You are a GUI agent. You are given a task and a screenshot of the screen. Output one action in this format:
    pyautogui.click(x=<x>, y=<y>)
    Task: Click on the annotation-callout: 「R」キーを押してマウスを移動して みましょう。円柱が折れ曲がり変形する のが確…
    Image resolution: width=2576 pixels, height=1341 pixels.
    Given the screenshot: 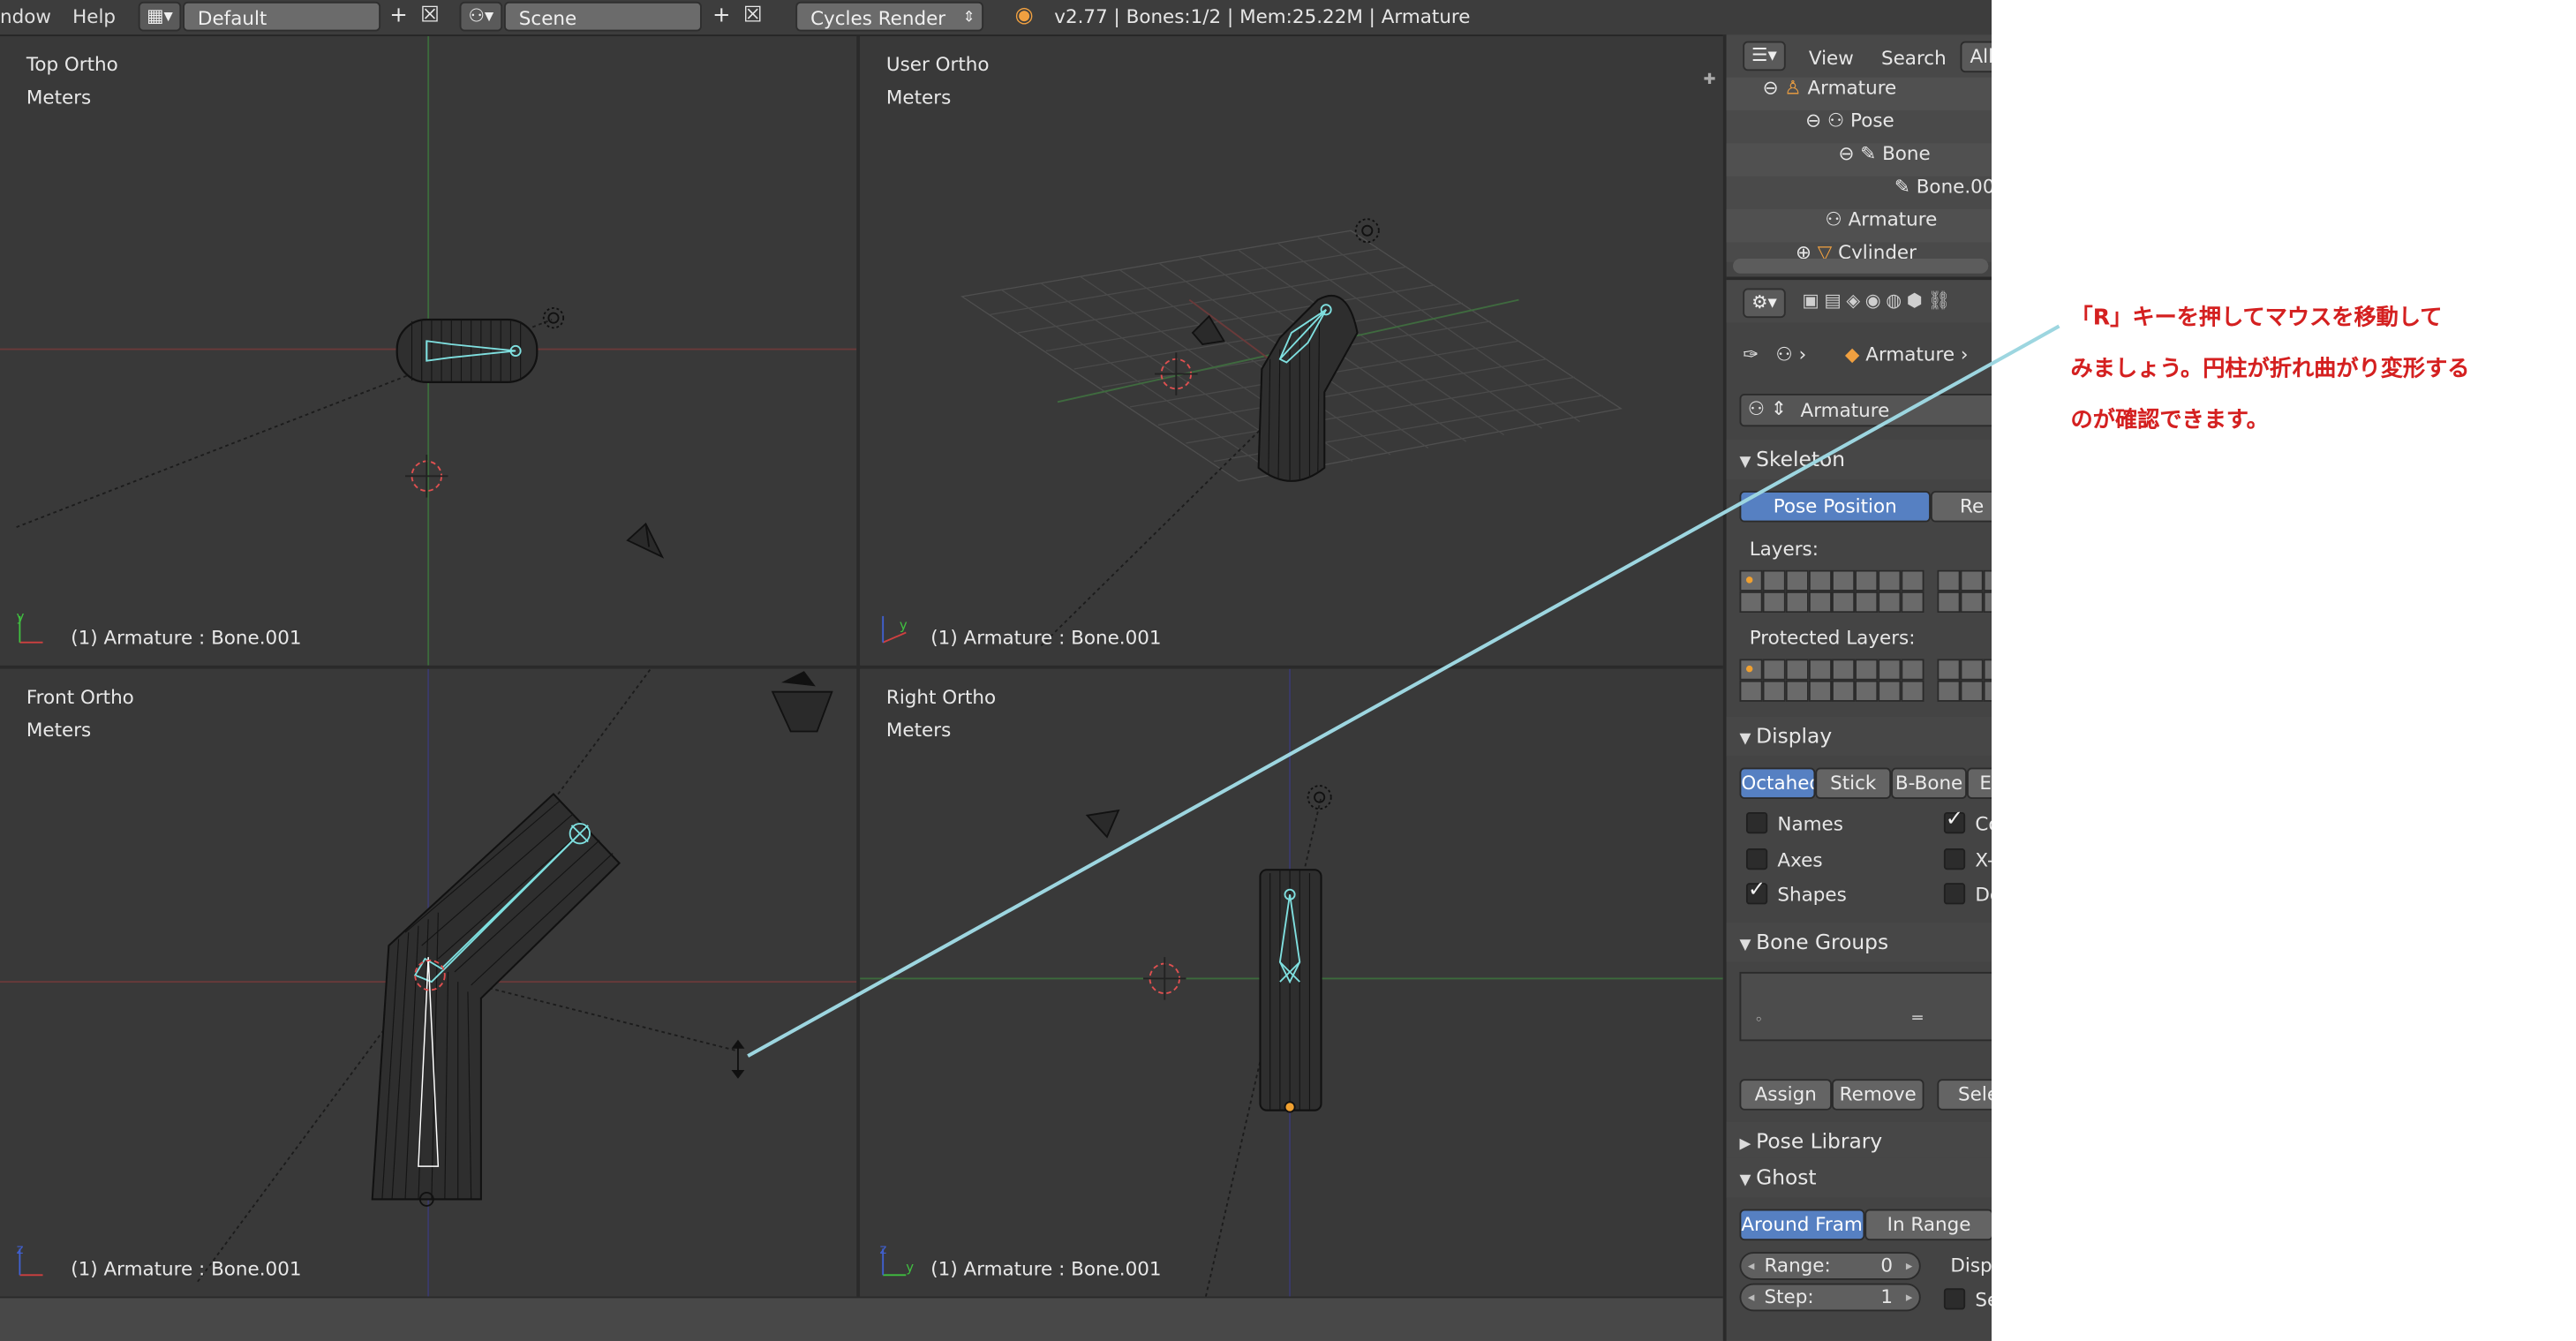 What is the action you would take?
    pyautogui.click(x=2318, y=370)
    